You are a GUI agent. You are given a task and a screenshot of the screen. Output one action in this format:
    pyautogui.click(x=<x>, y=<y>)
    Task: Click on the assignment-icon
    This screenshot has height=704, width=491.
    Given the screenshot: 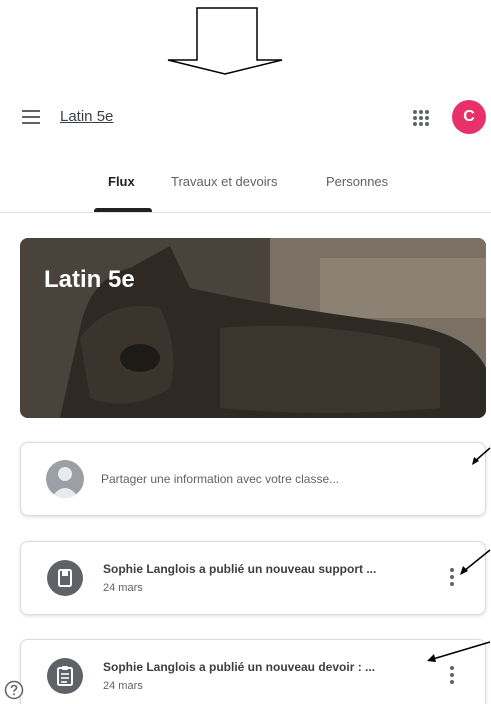 What is the action you would take?
    pyautogui.click(x=65, y=676)
    